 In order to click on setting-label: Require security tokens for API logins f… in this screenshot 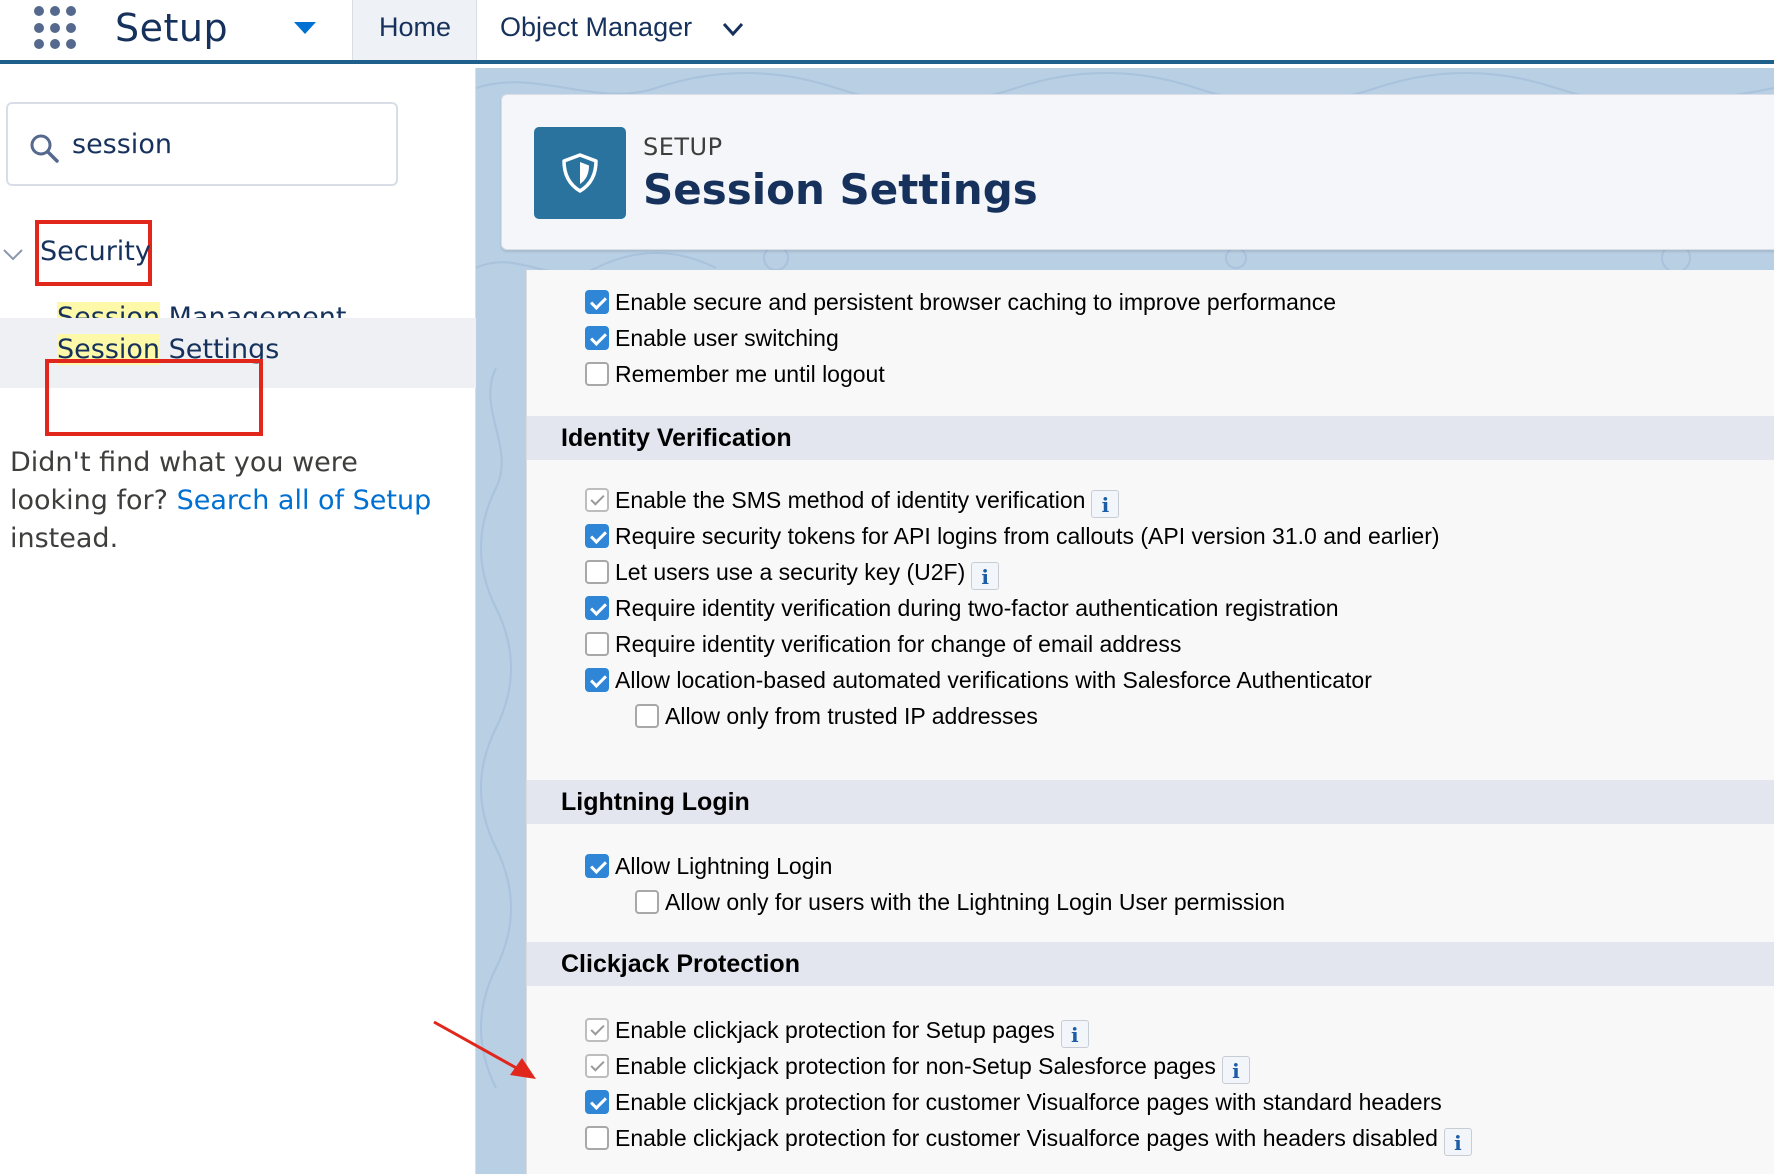, I will do `click(1027, 535)`.